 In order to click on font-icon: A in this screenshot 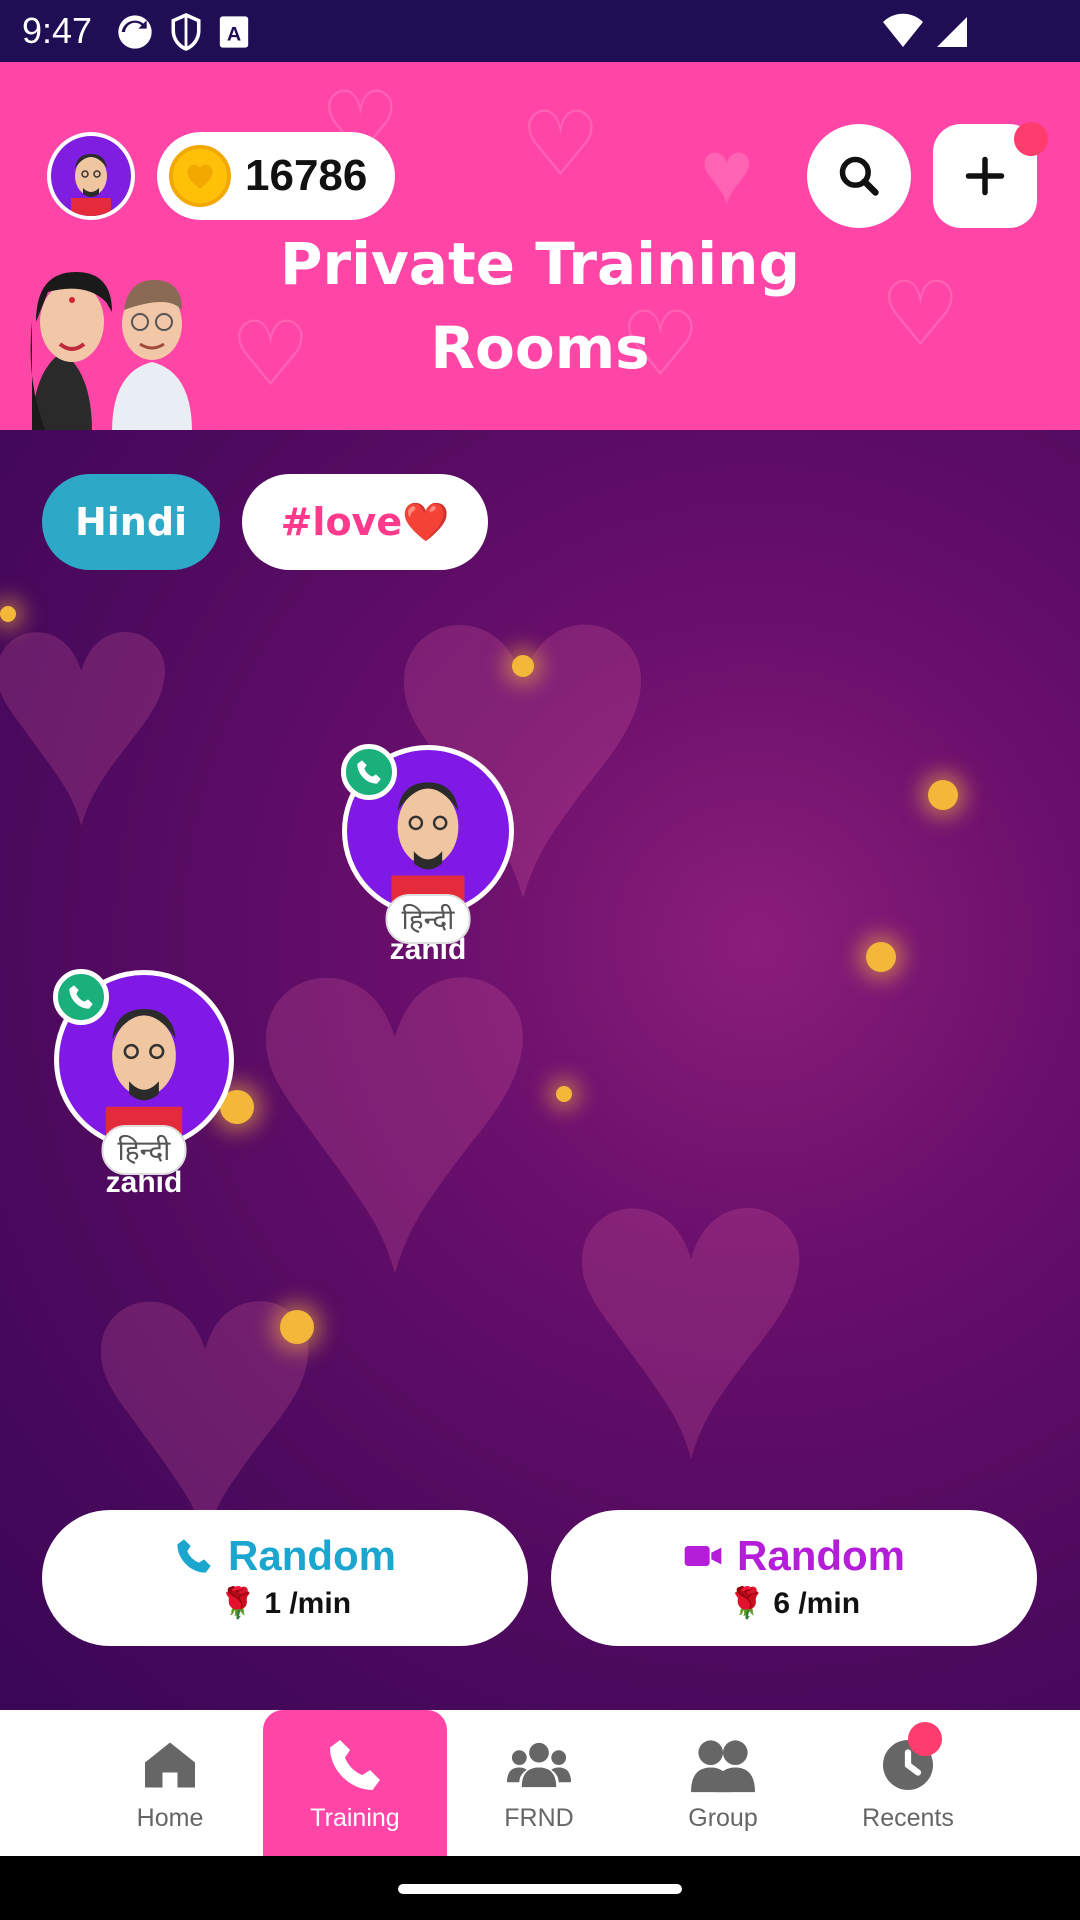, I will do `click(234, 32)`.